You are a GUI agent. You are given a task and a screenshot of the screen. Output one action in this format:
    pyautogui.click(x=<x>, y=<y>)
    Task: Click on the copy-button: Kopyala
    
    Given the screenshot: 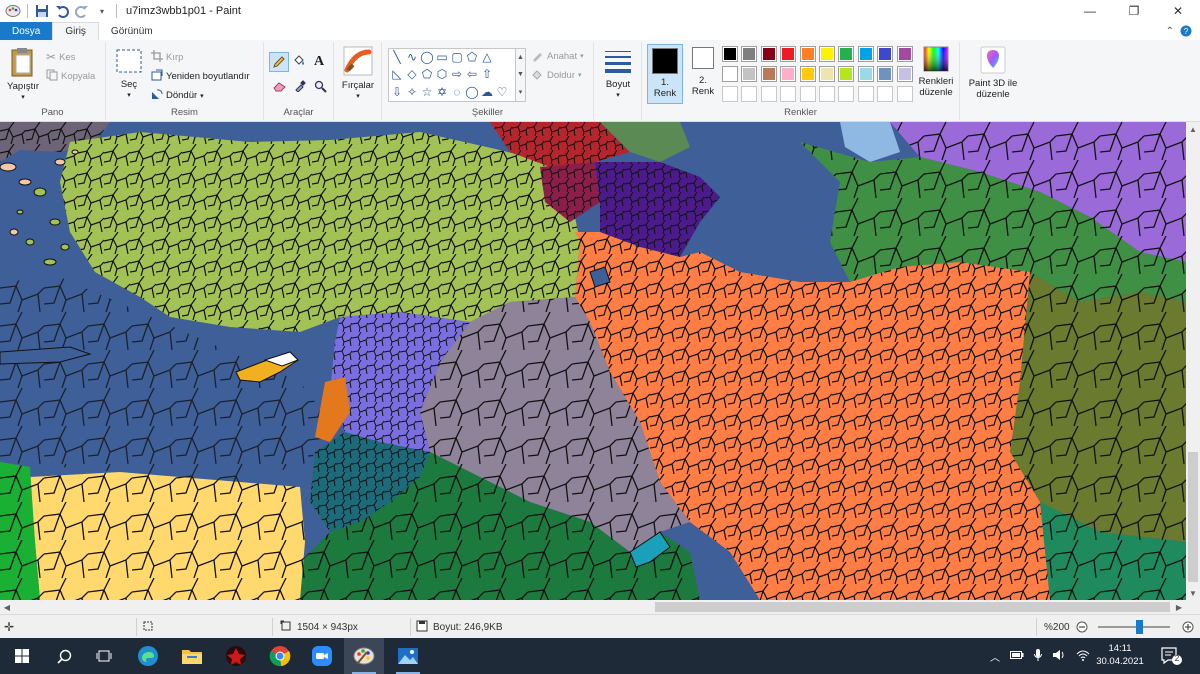 What is the action you would take?
    pyautogui.click(x=70, y=76)
    